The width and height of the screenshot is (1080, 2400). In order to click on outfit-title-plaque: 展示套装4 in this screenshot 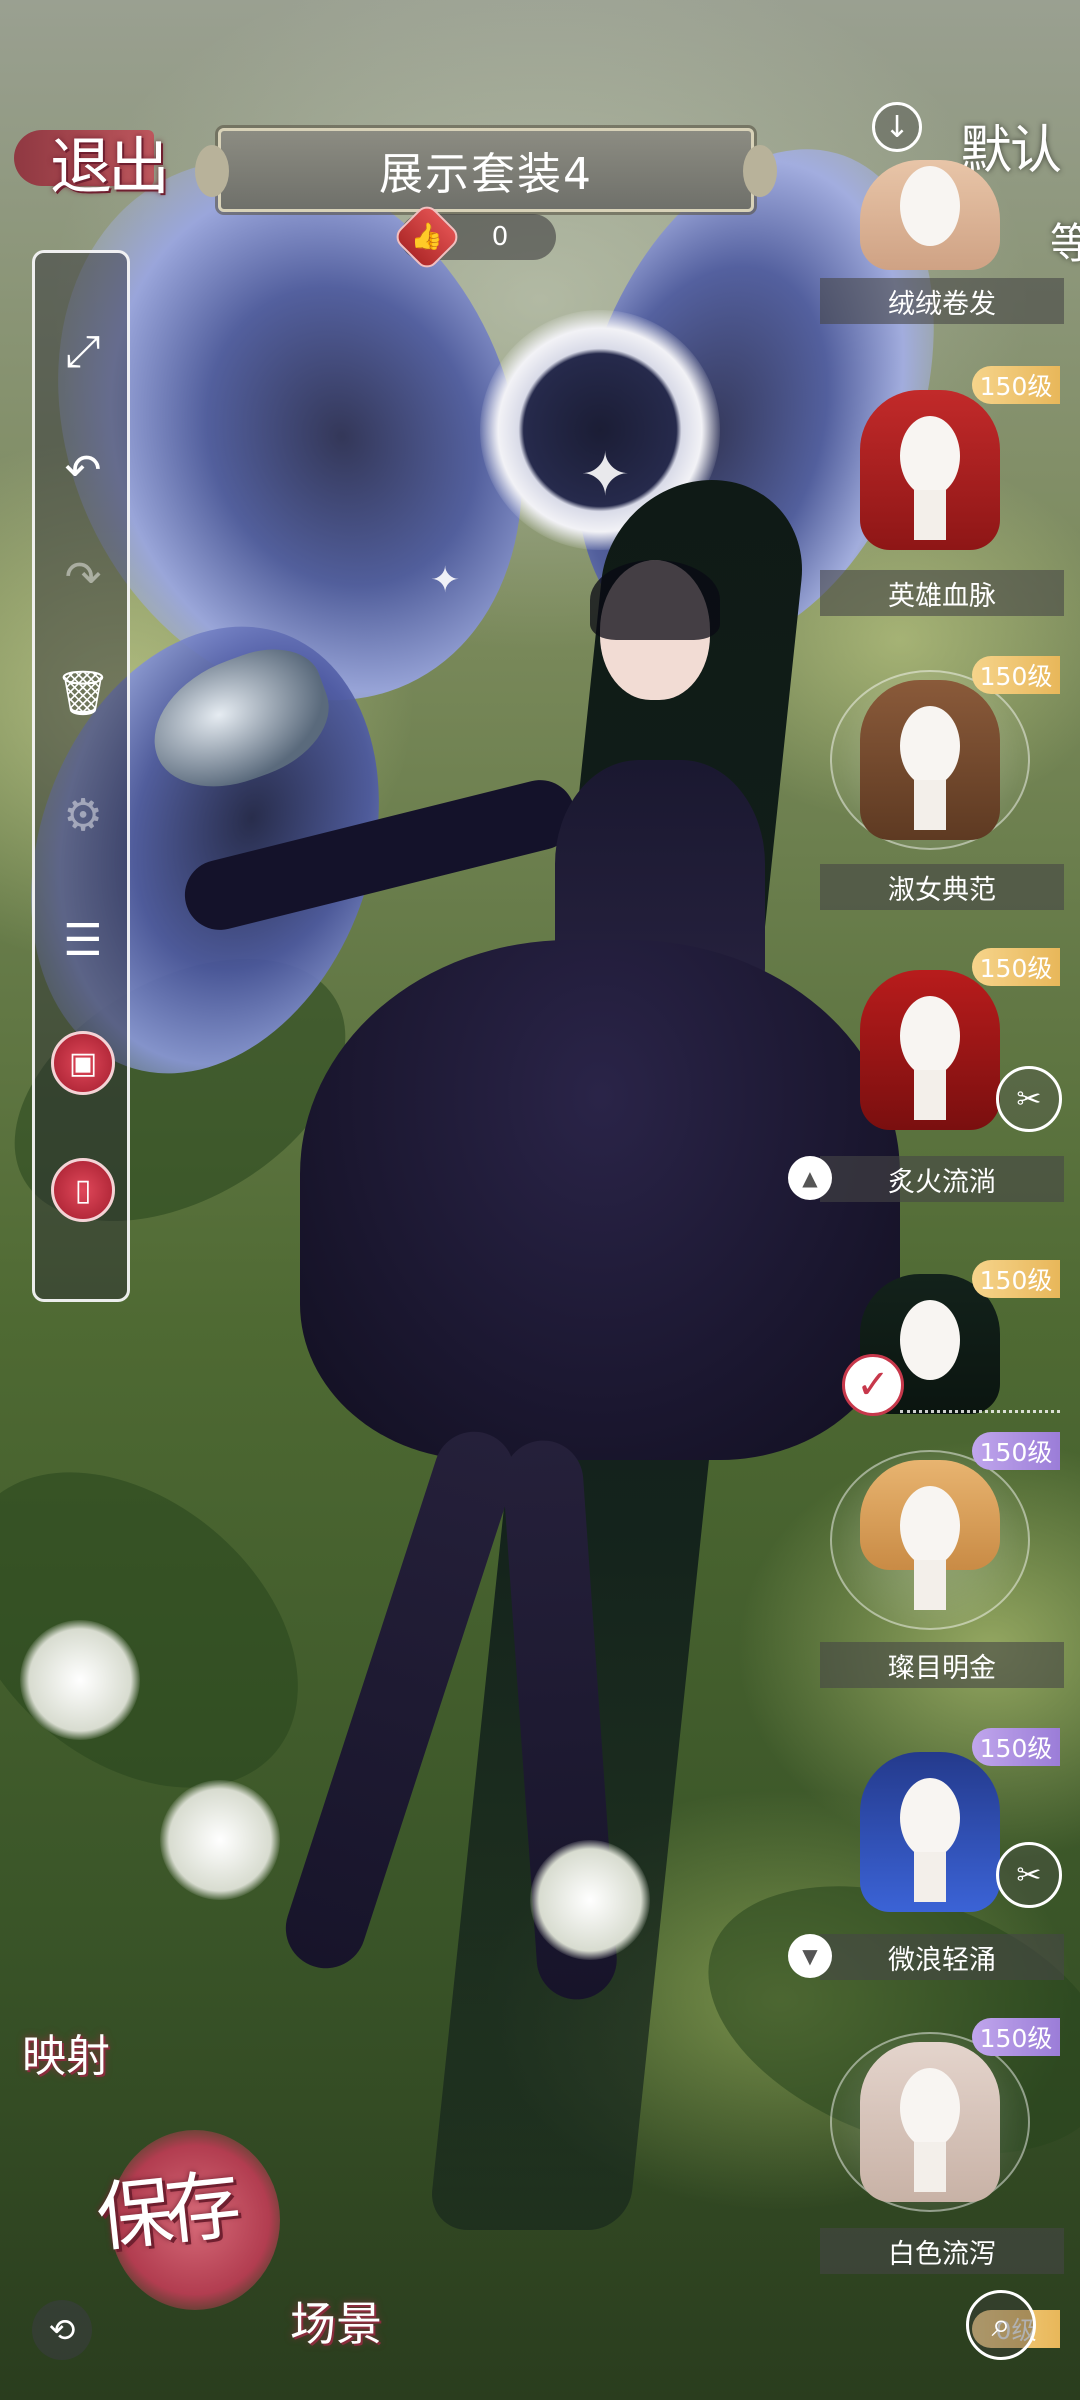, I will do `click(486, 170)`.